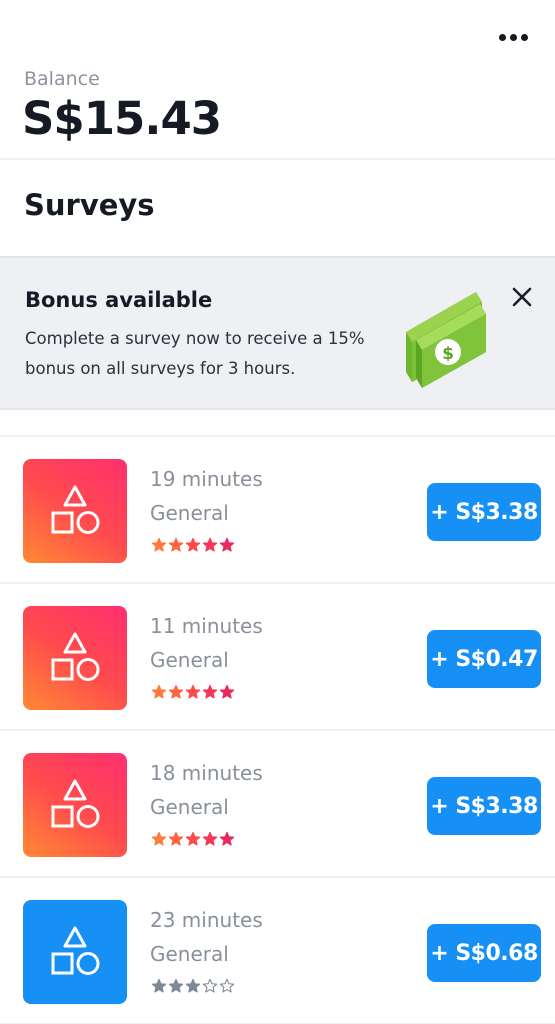  What do you see at coordinates (277, 804) in the screenshot?
I see `survey-item: 18 minutes General + S$3.38` at bounding box center [277, 804].